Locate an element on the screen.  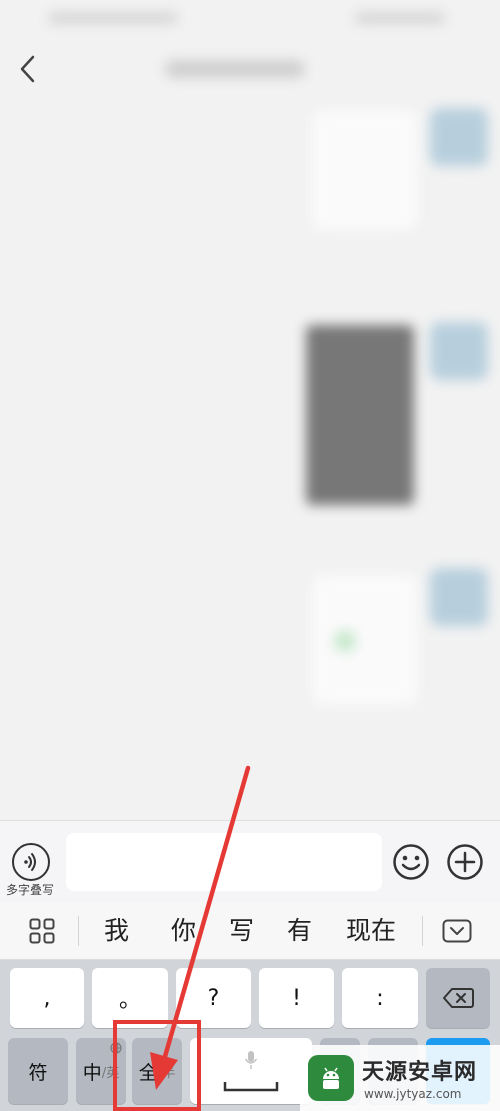
watermark-title: 天源安卓网 is located at coordinates (420, 1072).